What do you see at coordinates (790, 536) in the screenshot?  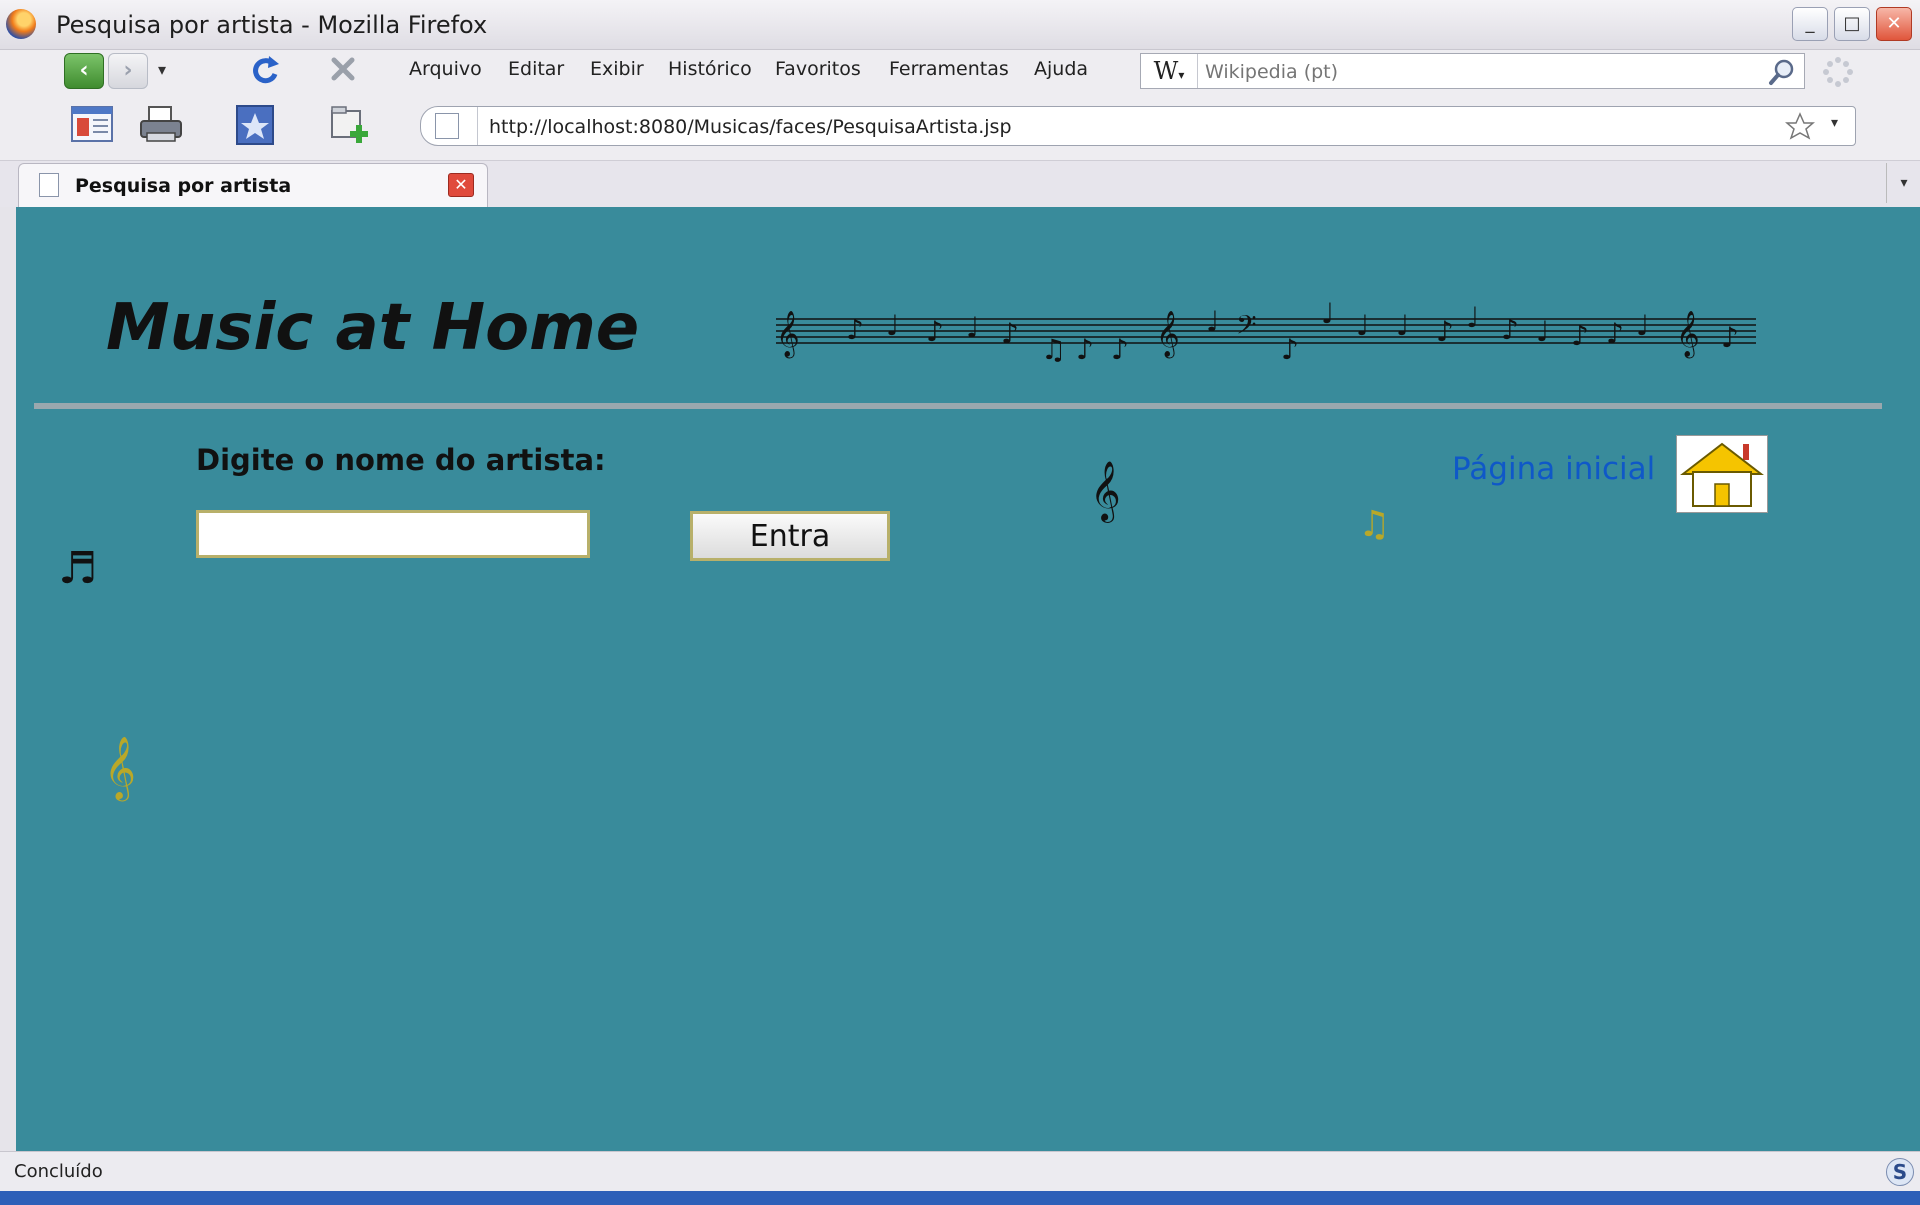 I see `submit-button: Entra` at bounding box center [790, 536].